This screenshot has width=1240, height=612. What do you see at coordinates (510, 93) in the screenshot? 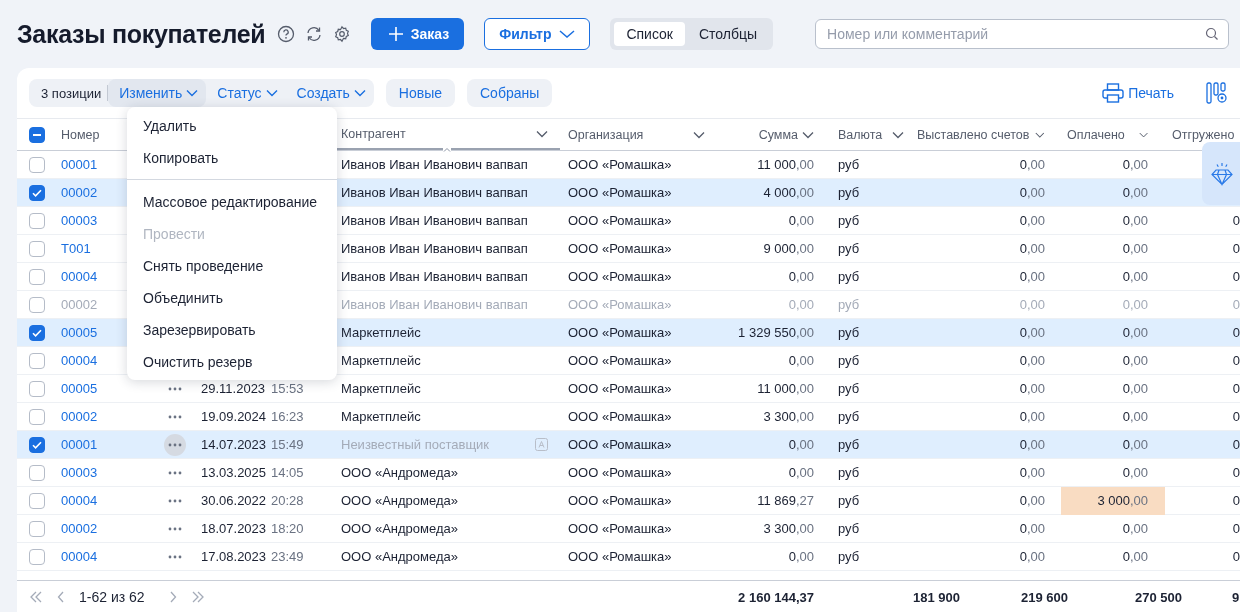
I see `quick-filter-button: Собраны` at bounding box center [510, 93].